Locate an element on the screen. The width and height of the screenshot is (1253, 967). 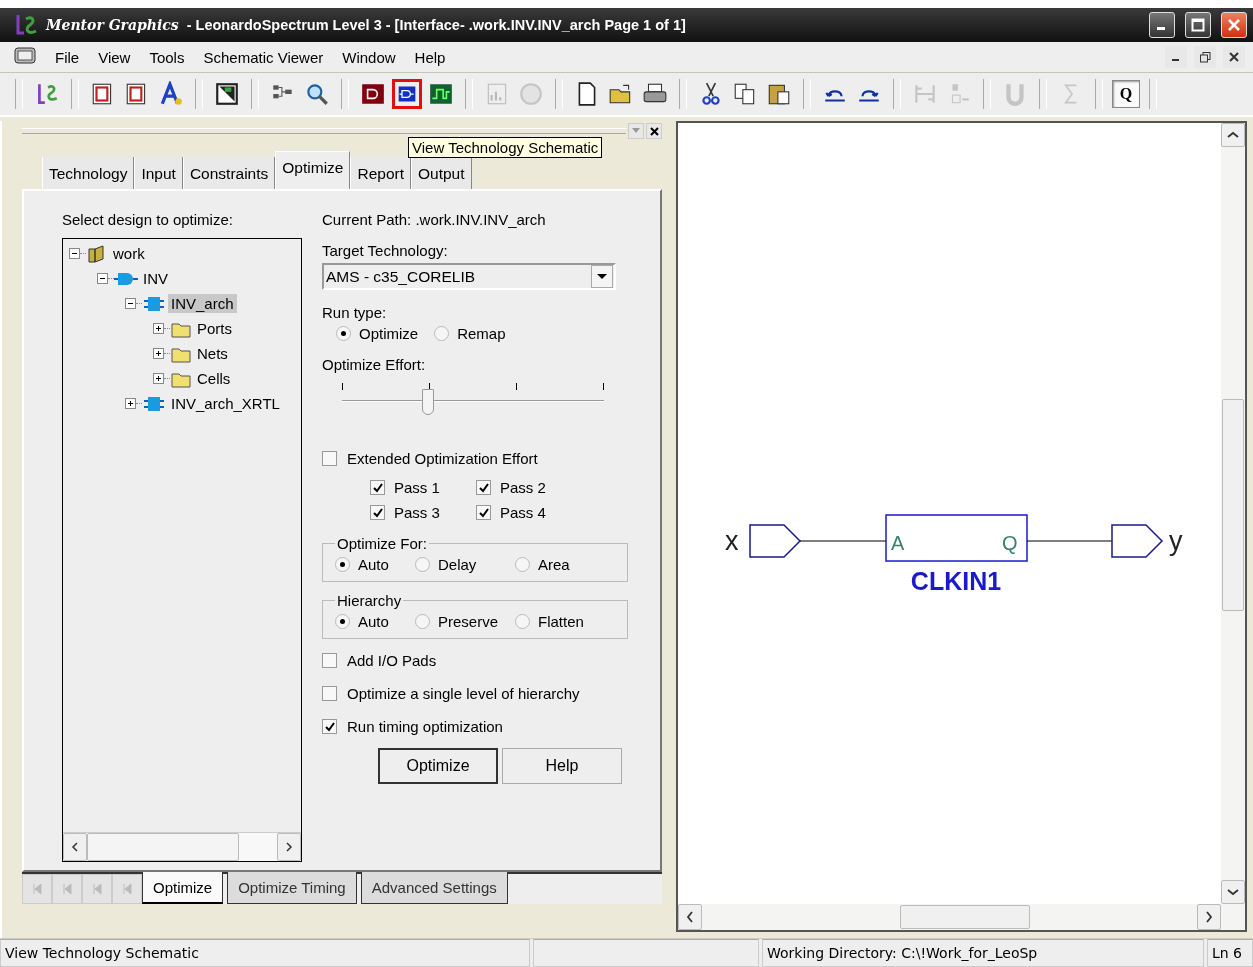
tree-item: work is located at coordinates (129, 253).